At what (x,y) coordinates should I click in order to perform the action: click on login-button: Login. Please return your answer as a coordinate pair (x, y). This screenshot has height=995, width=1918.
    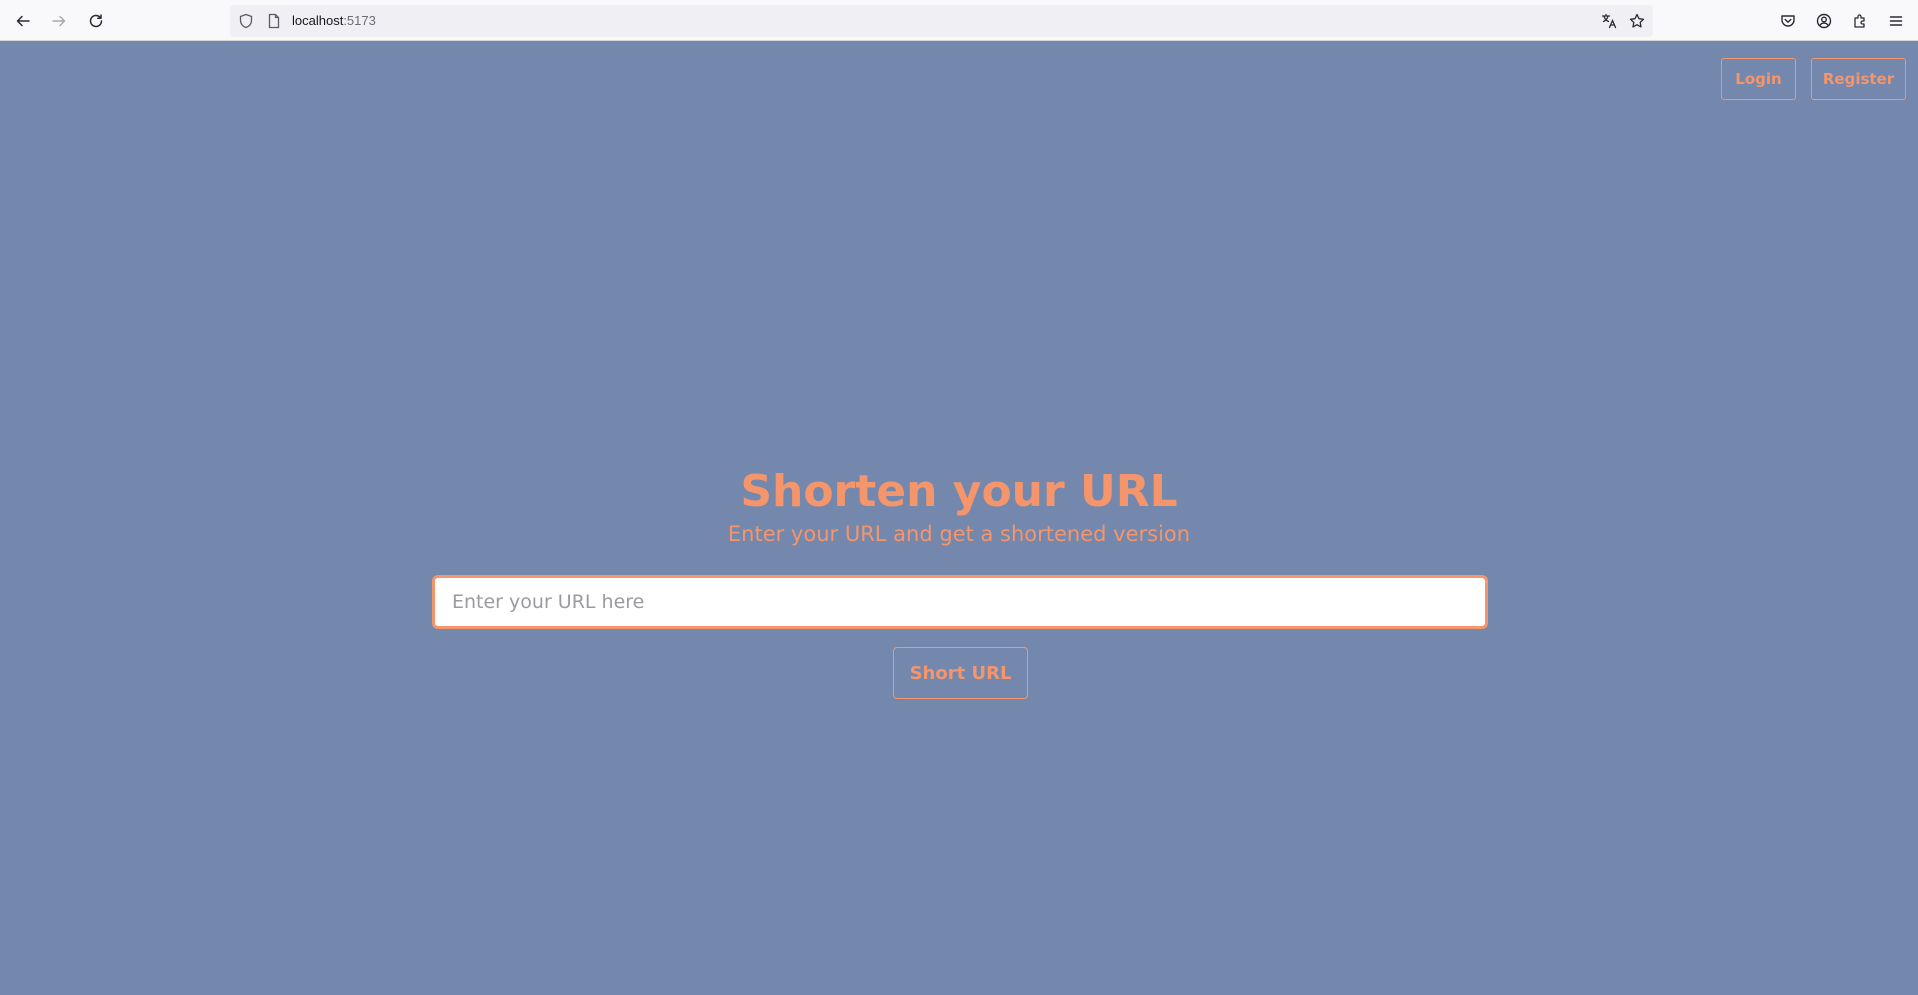
    Looking at the image, I should click on (1758, 79).